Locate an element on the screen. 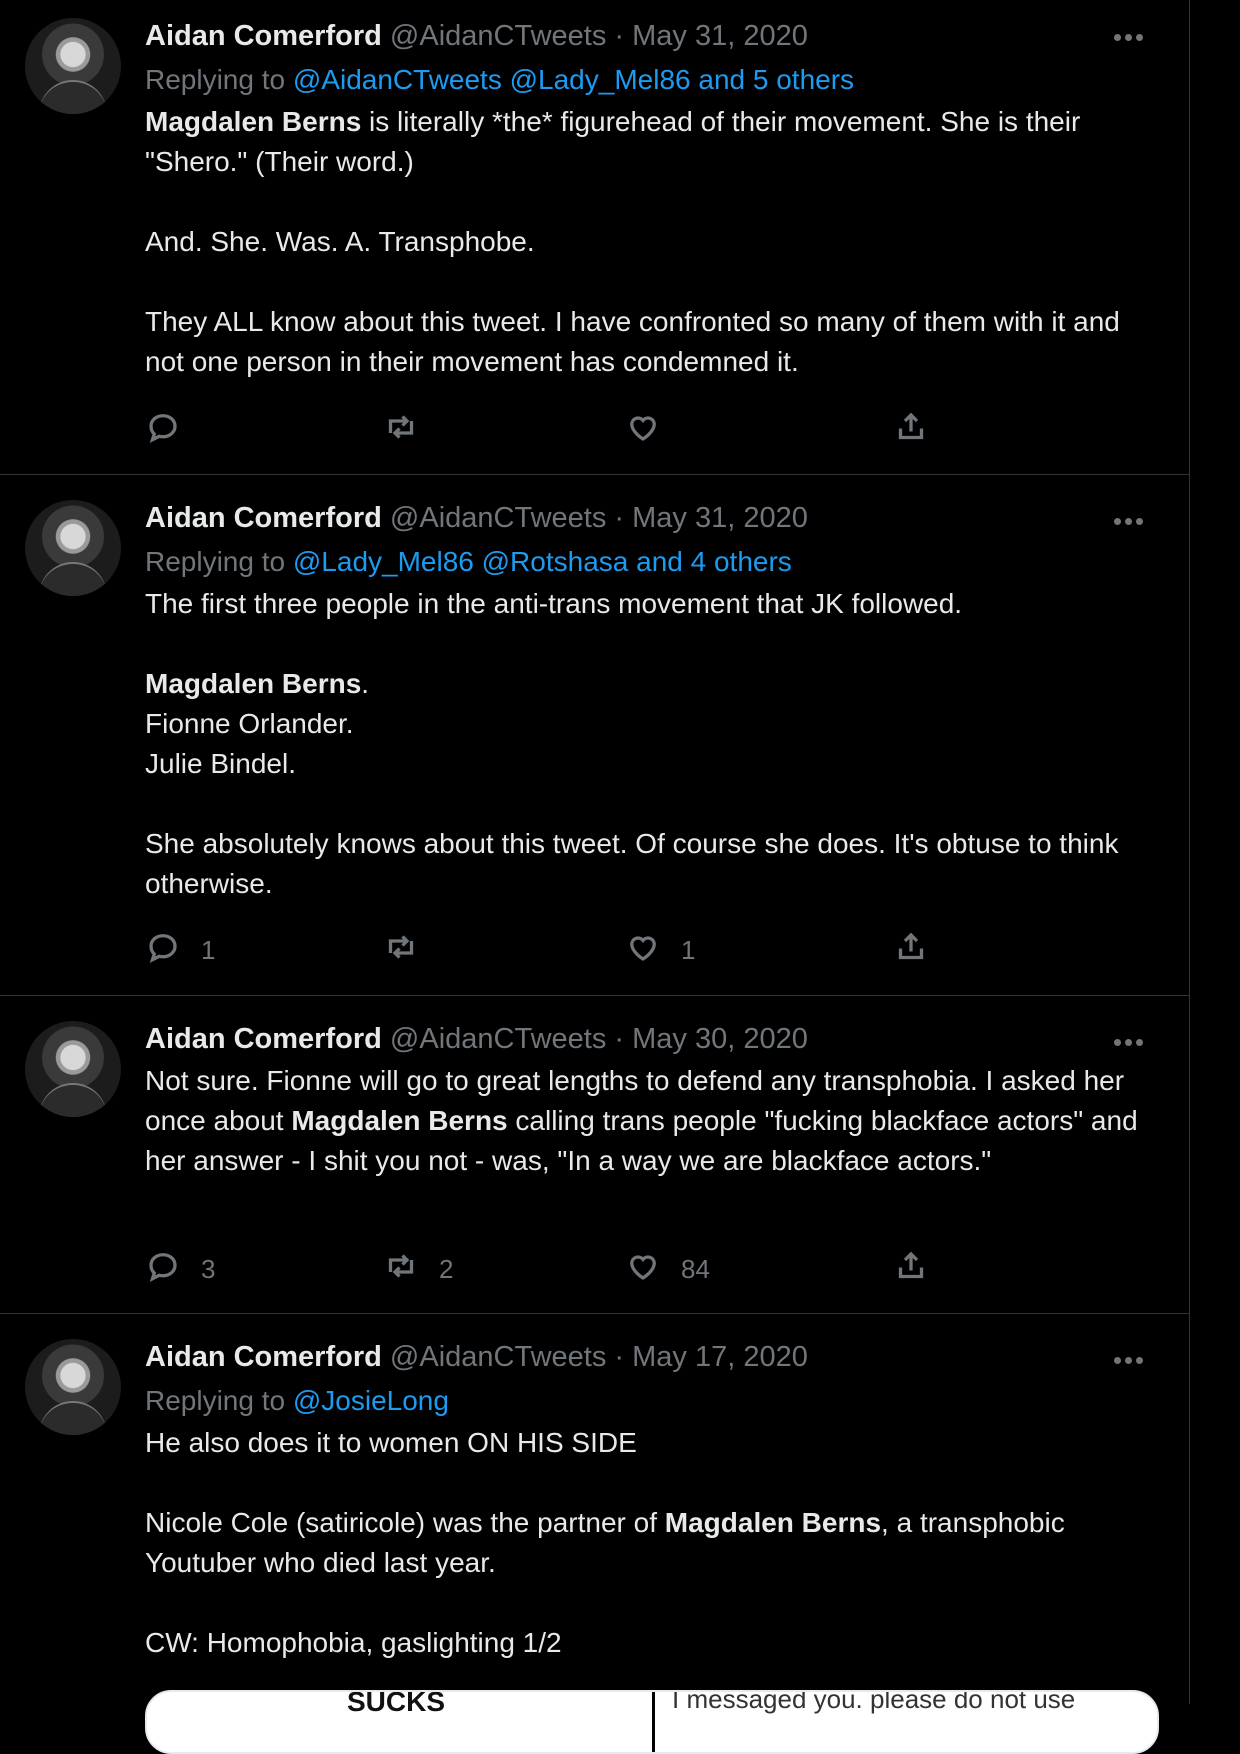  reply-button: 3 is located at coordinates (180, 1269).